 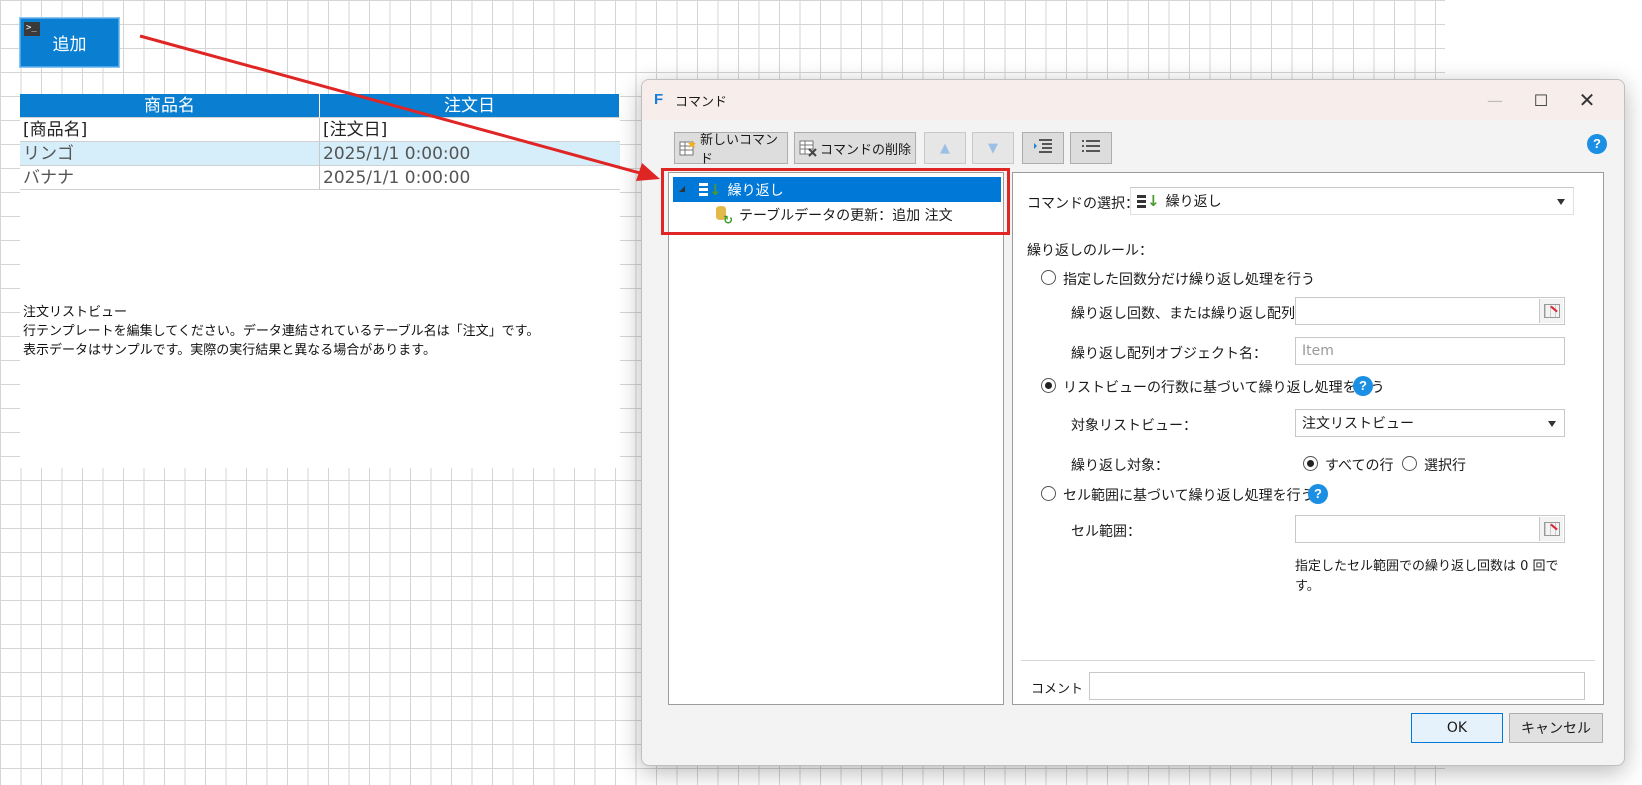 I want to click on table-row: バナナ 2025/1/1 0:00:00, so click(x=320, y=178).